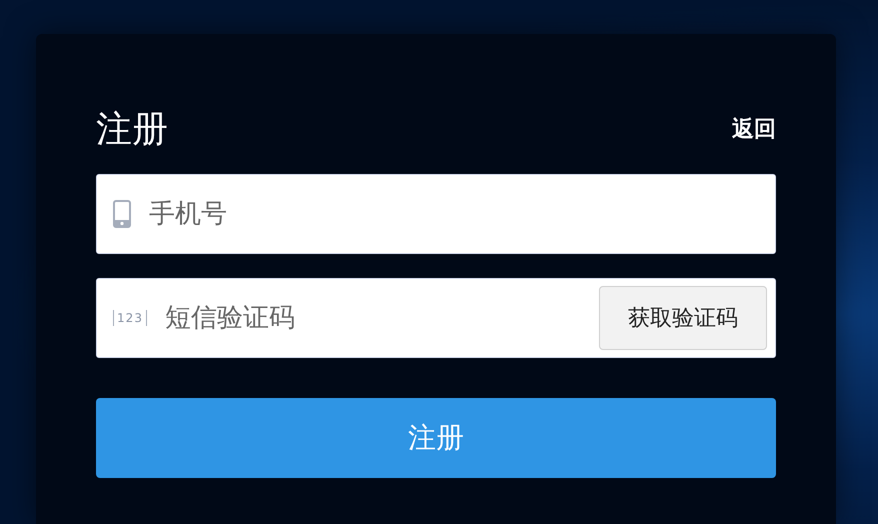  Describe the element at coordinates (381, 318) in the screenshot. I see `code-input: 短信验证码` at that location.